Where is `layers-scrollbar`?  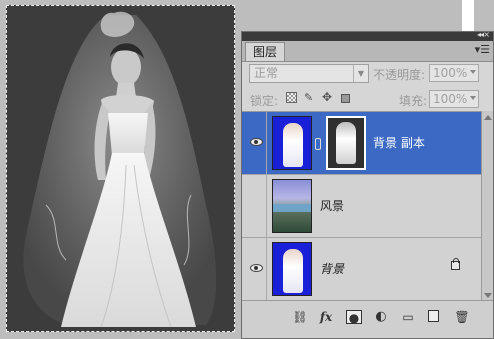 layers-scrollbar is located at coordinates (487, 206).